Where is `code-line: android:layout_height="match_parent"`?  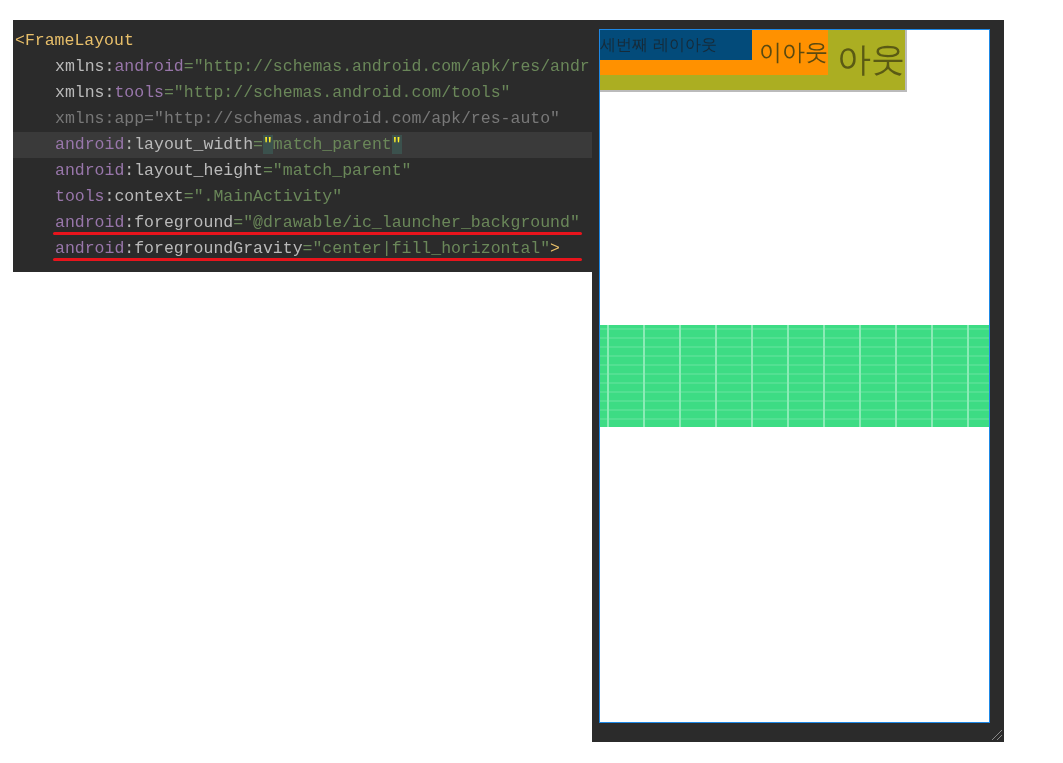 code-line: android:layout_height="match_parent" is located at coordinates (233, 170).